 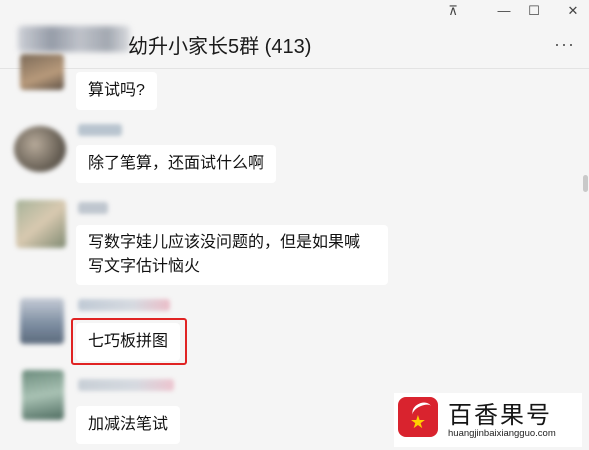 I want to click on watermark: ★ 百香果号 huangjinbaixiangguo.com, so click(x=488, y=420).